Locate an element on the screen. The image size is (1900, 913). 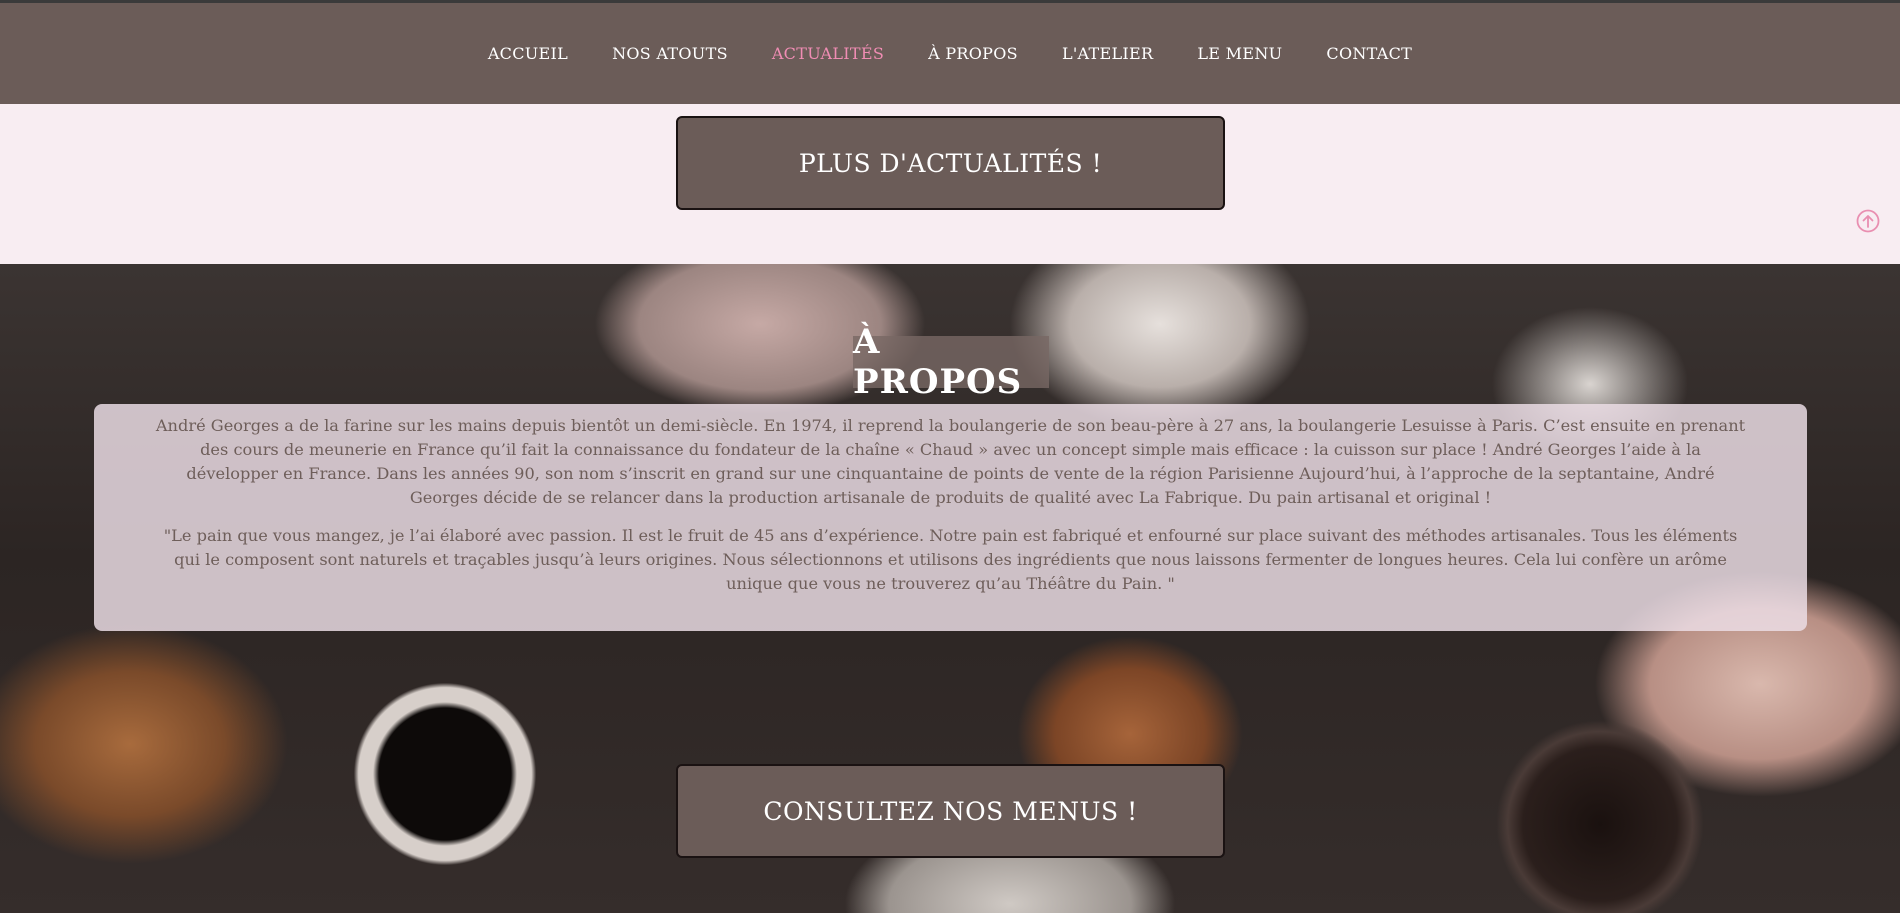
nav-link-contact: CONTACT is located at coordinates (1369, 53).